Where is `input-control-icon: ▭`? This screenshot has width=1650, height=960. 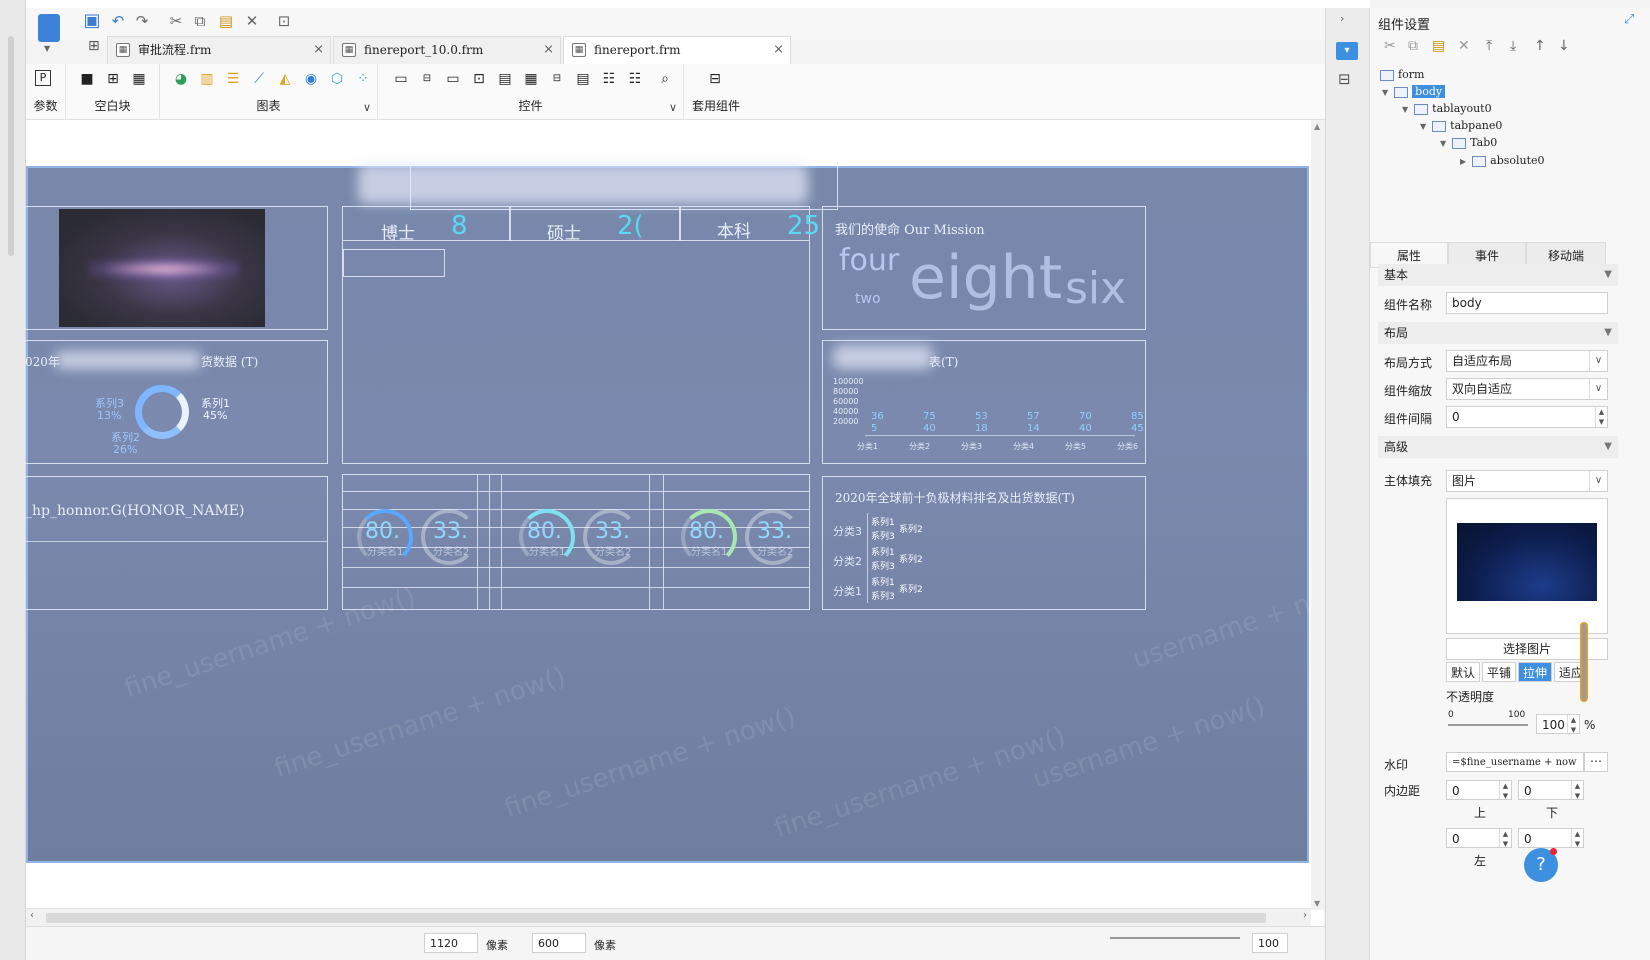
input-control-icon: ▭ is located at coordinates (453, 79).